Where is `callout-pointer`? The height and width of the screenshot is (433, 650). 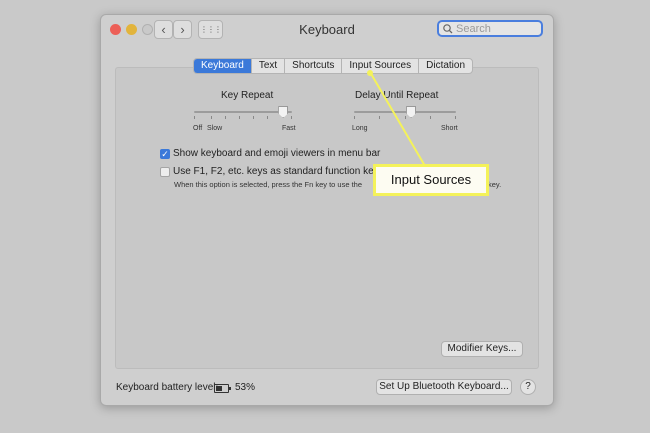
callout-pointer is located at coordinates (396, 118).